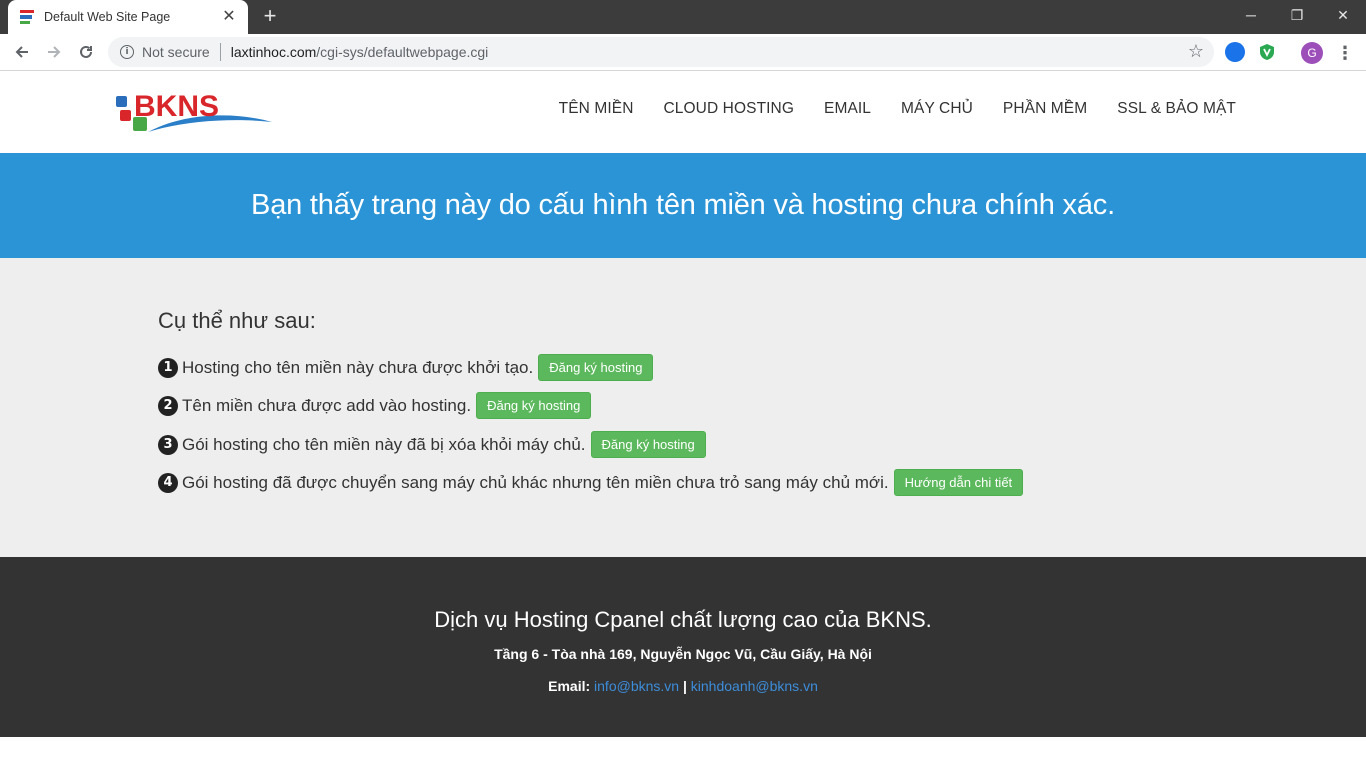  What do you see at coordinates (127, 52) in the screenshot?
I see `info-icon: i` at bounding box center [127, 52].